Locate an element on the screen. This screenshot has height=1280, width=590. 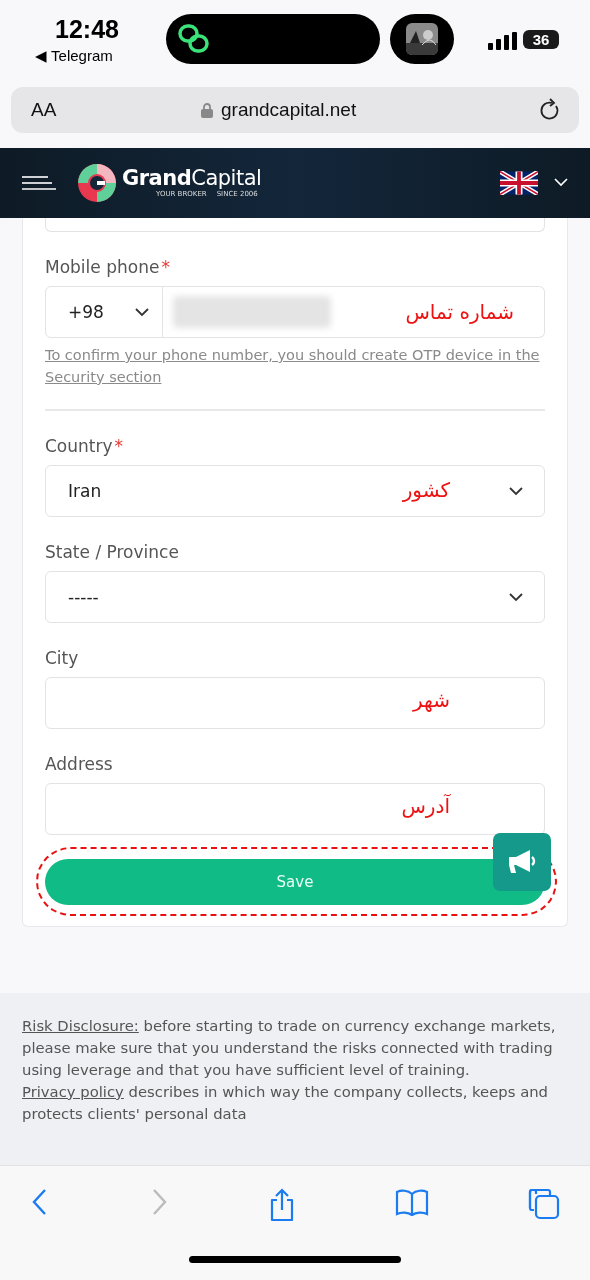
signal-icon is located at coordinates (502, 41).